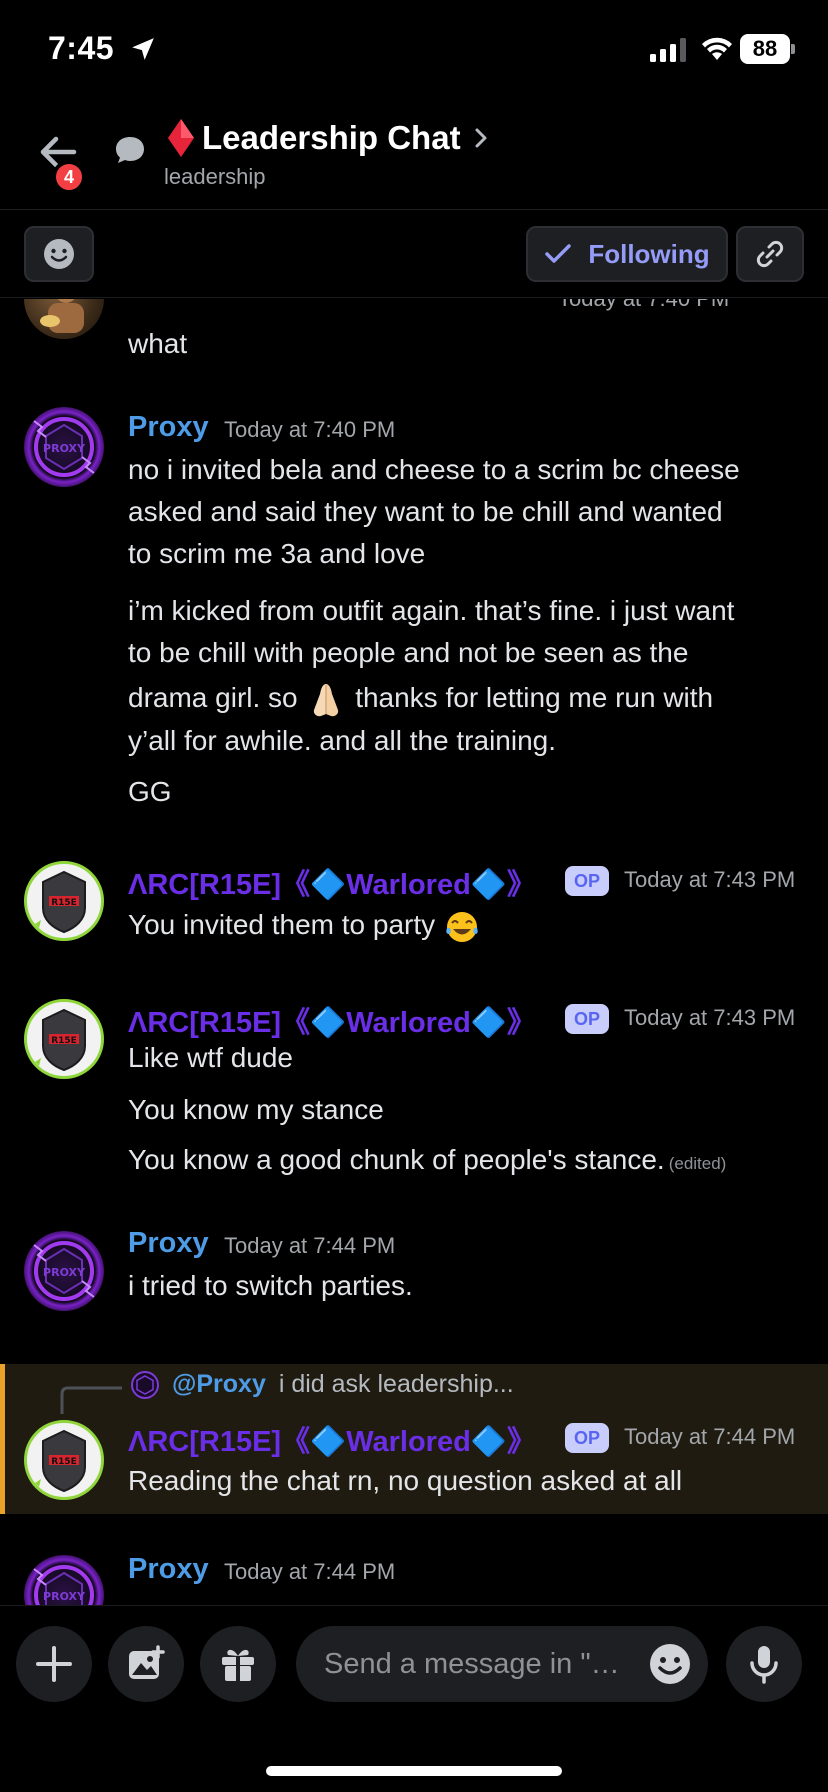 The height and width of the screenshot is (1792, 828). Describe the element at coordinates (62, 316) in the screenshot. I see `avatar-photo` at that location.